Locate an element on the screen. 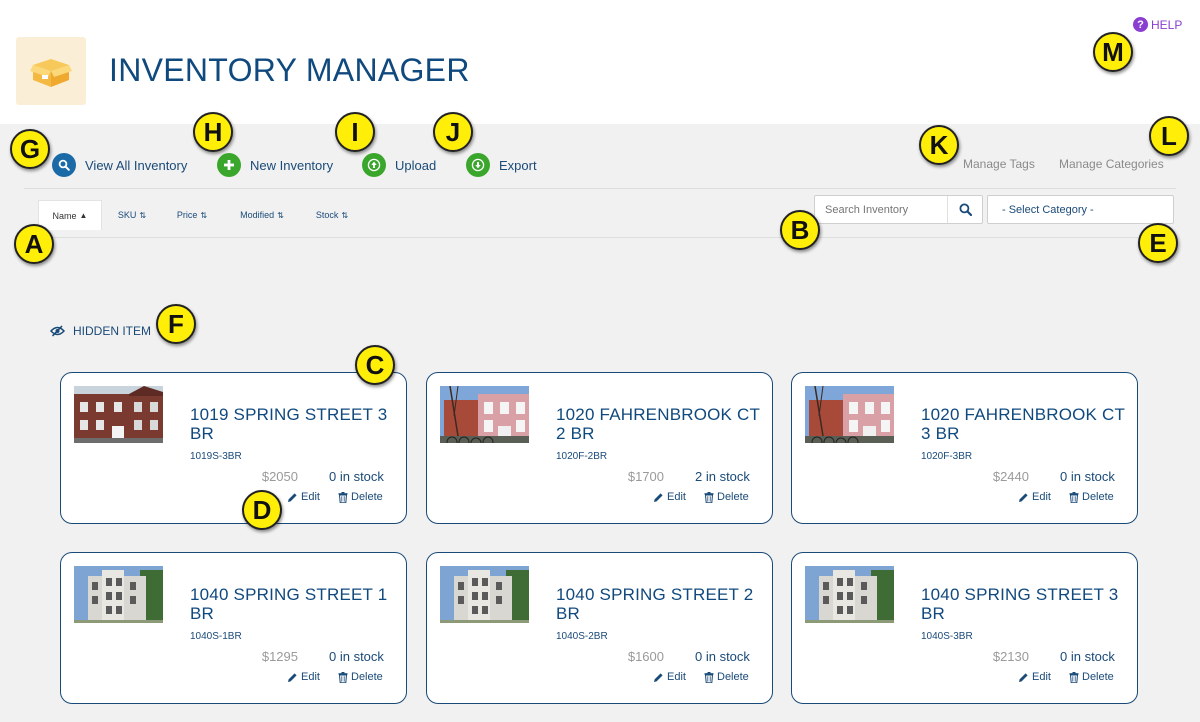  new-inventory-button: New Inventory is located at coordinates (275, 165).